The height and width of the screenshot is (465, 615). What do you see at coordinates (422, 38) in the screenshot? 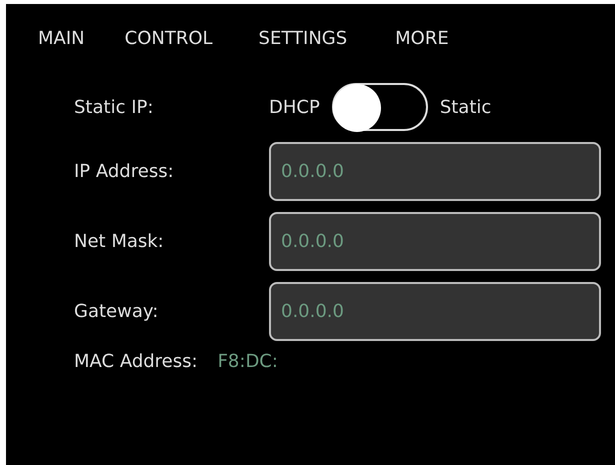
I see `nav-tab: MORE` at bounding box center [422, 38].